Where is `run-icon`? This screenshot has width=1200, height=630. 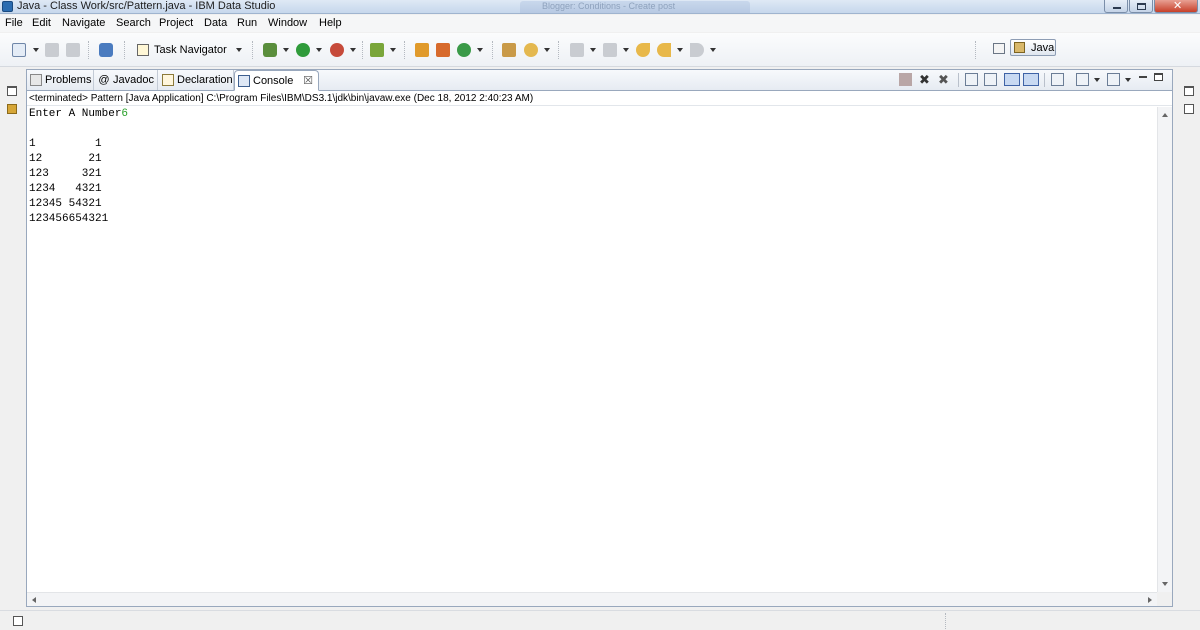
run-icon is located at coordinates (303, 50).